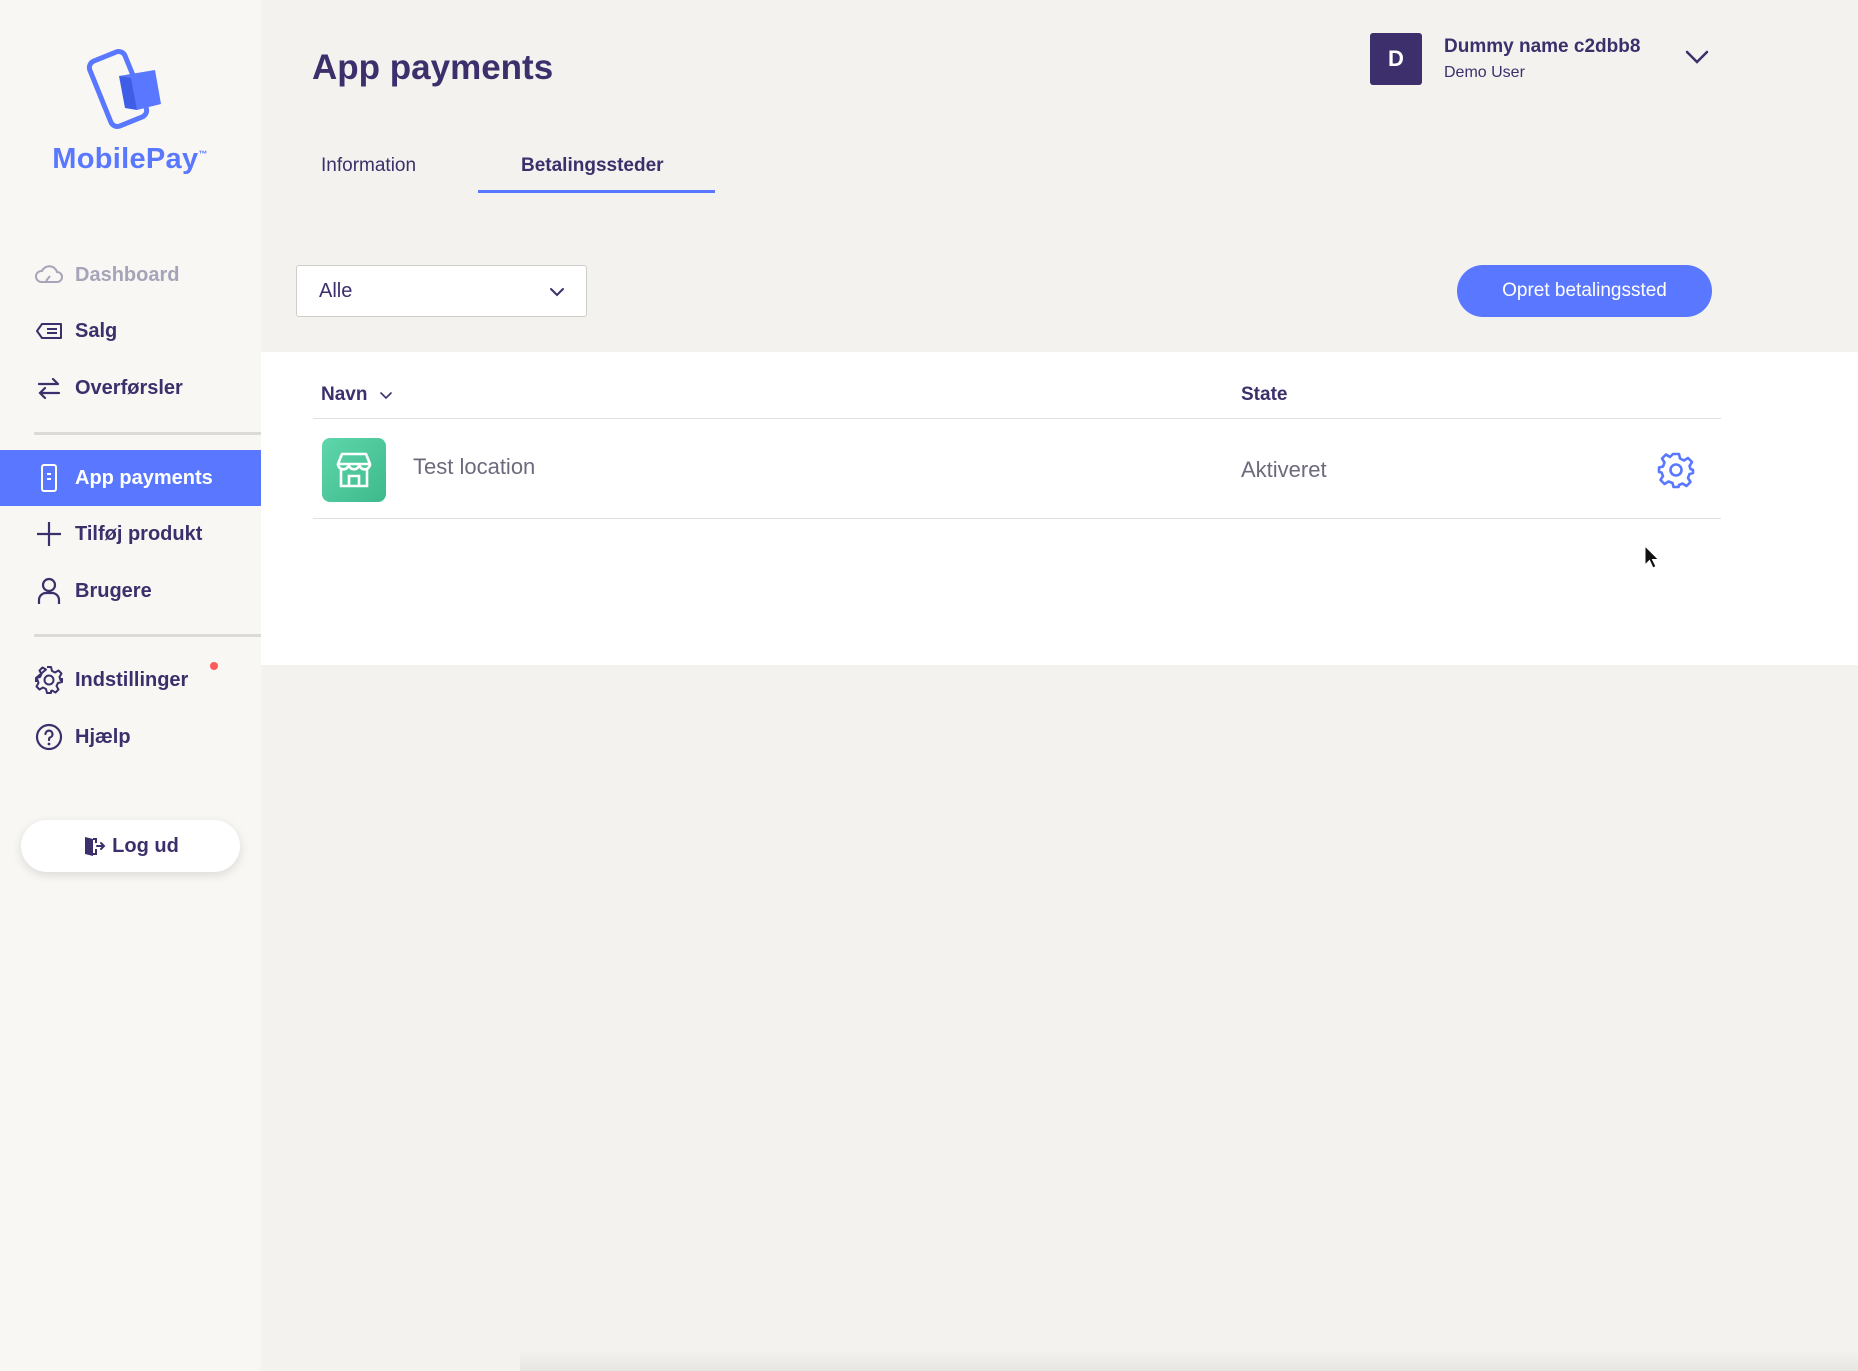 This screenshot has width=1858, height=1371. What do you see at coordinates (474, 467) in the screenshot?
I see `location-name: Test location` at bounding box center [474, 467].